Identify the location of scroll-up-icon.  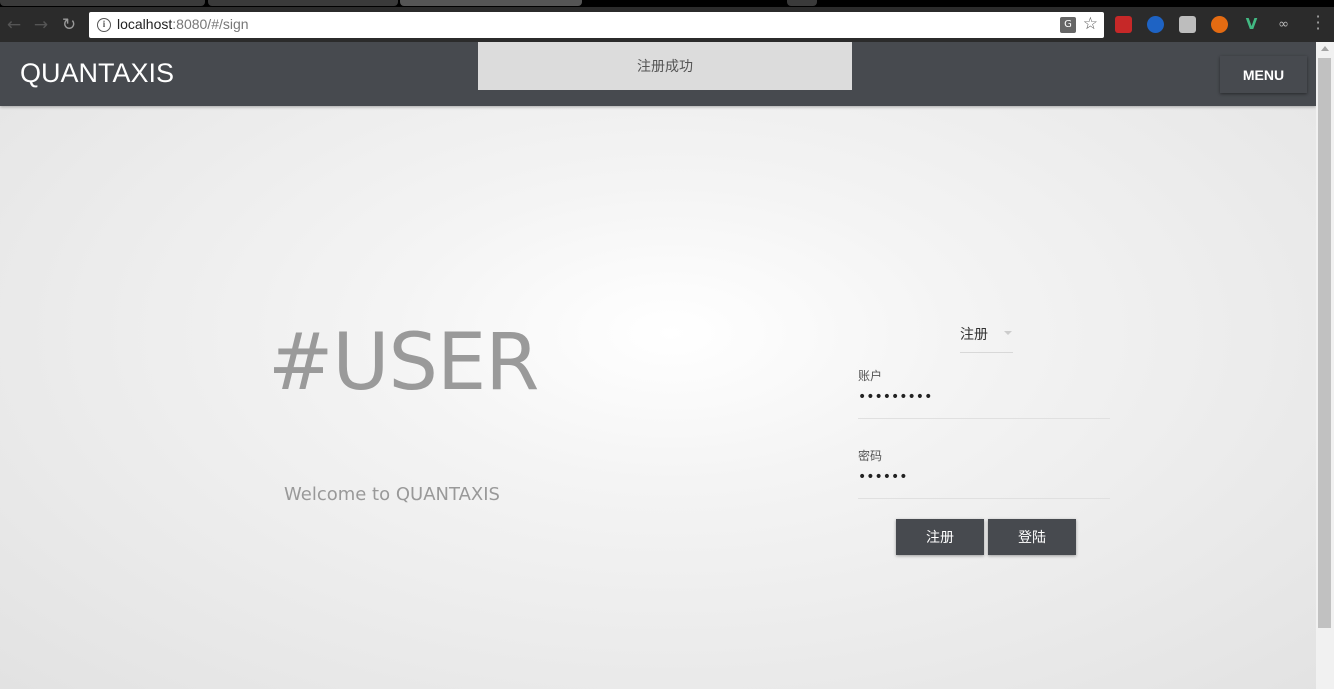
(1325, 48).